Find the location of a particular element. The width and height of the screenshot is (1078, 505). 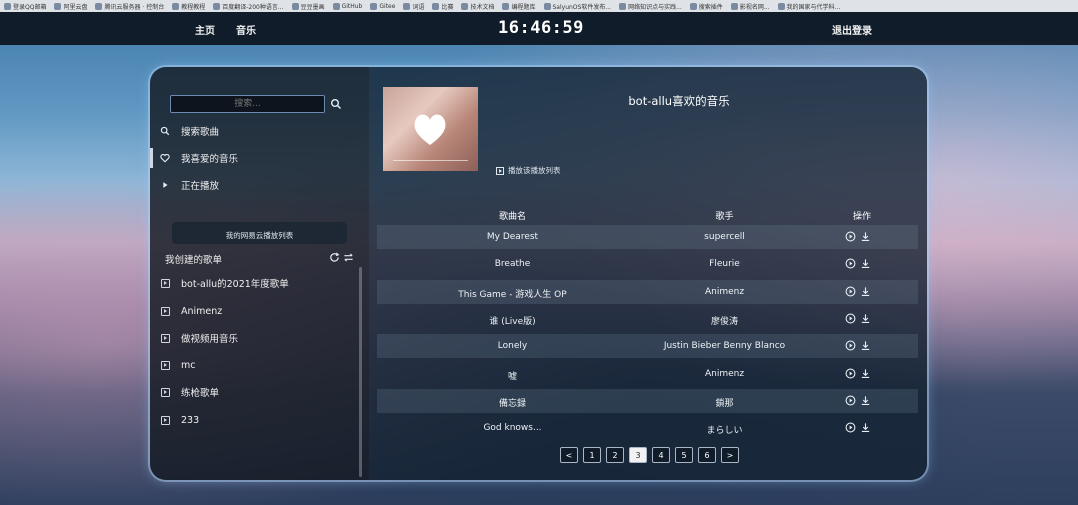

prev-page-button: < is located at coordinates (569, 455).